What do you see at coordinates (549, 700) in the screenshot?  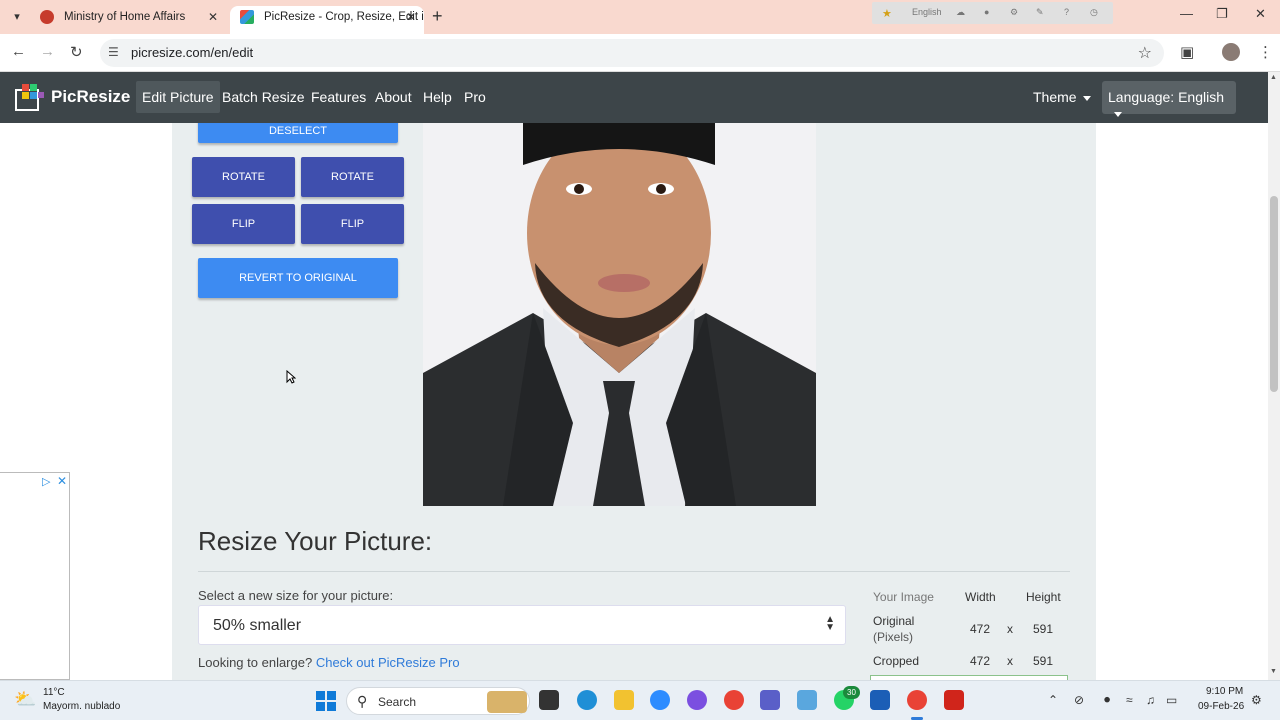 I see `task-view-icon` at bounding box center [549, 700].